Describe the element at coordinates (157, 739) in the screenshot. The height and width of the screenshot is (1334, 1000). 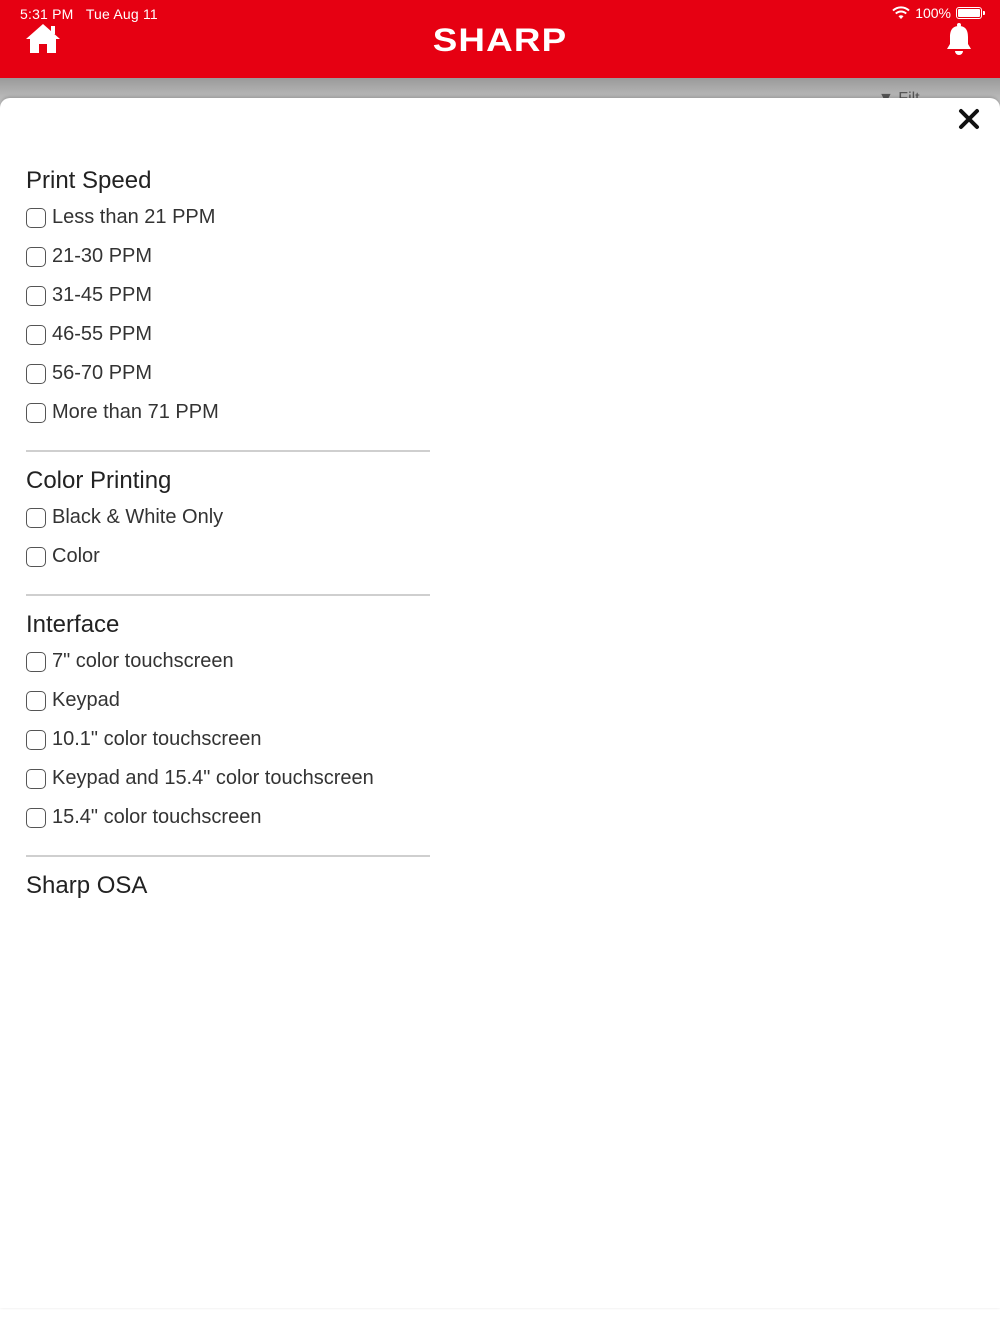
I see `option-label: 10.1" color touchscreen` at that location.